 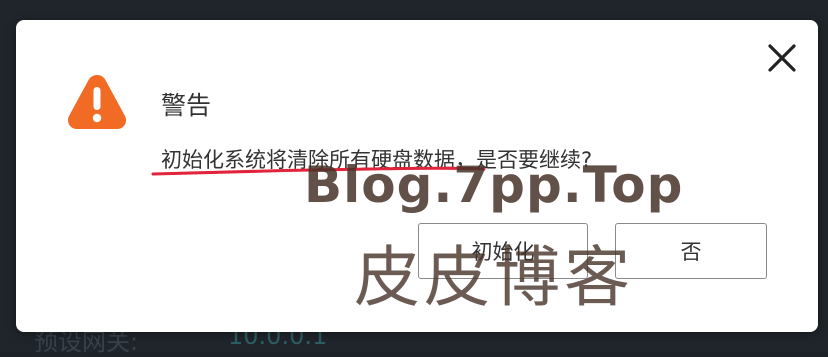 I want to click on watermark-blog-url: Blog.7pp.Top, so click(x=494, y=185).